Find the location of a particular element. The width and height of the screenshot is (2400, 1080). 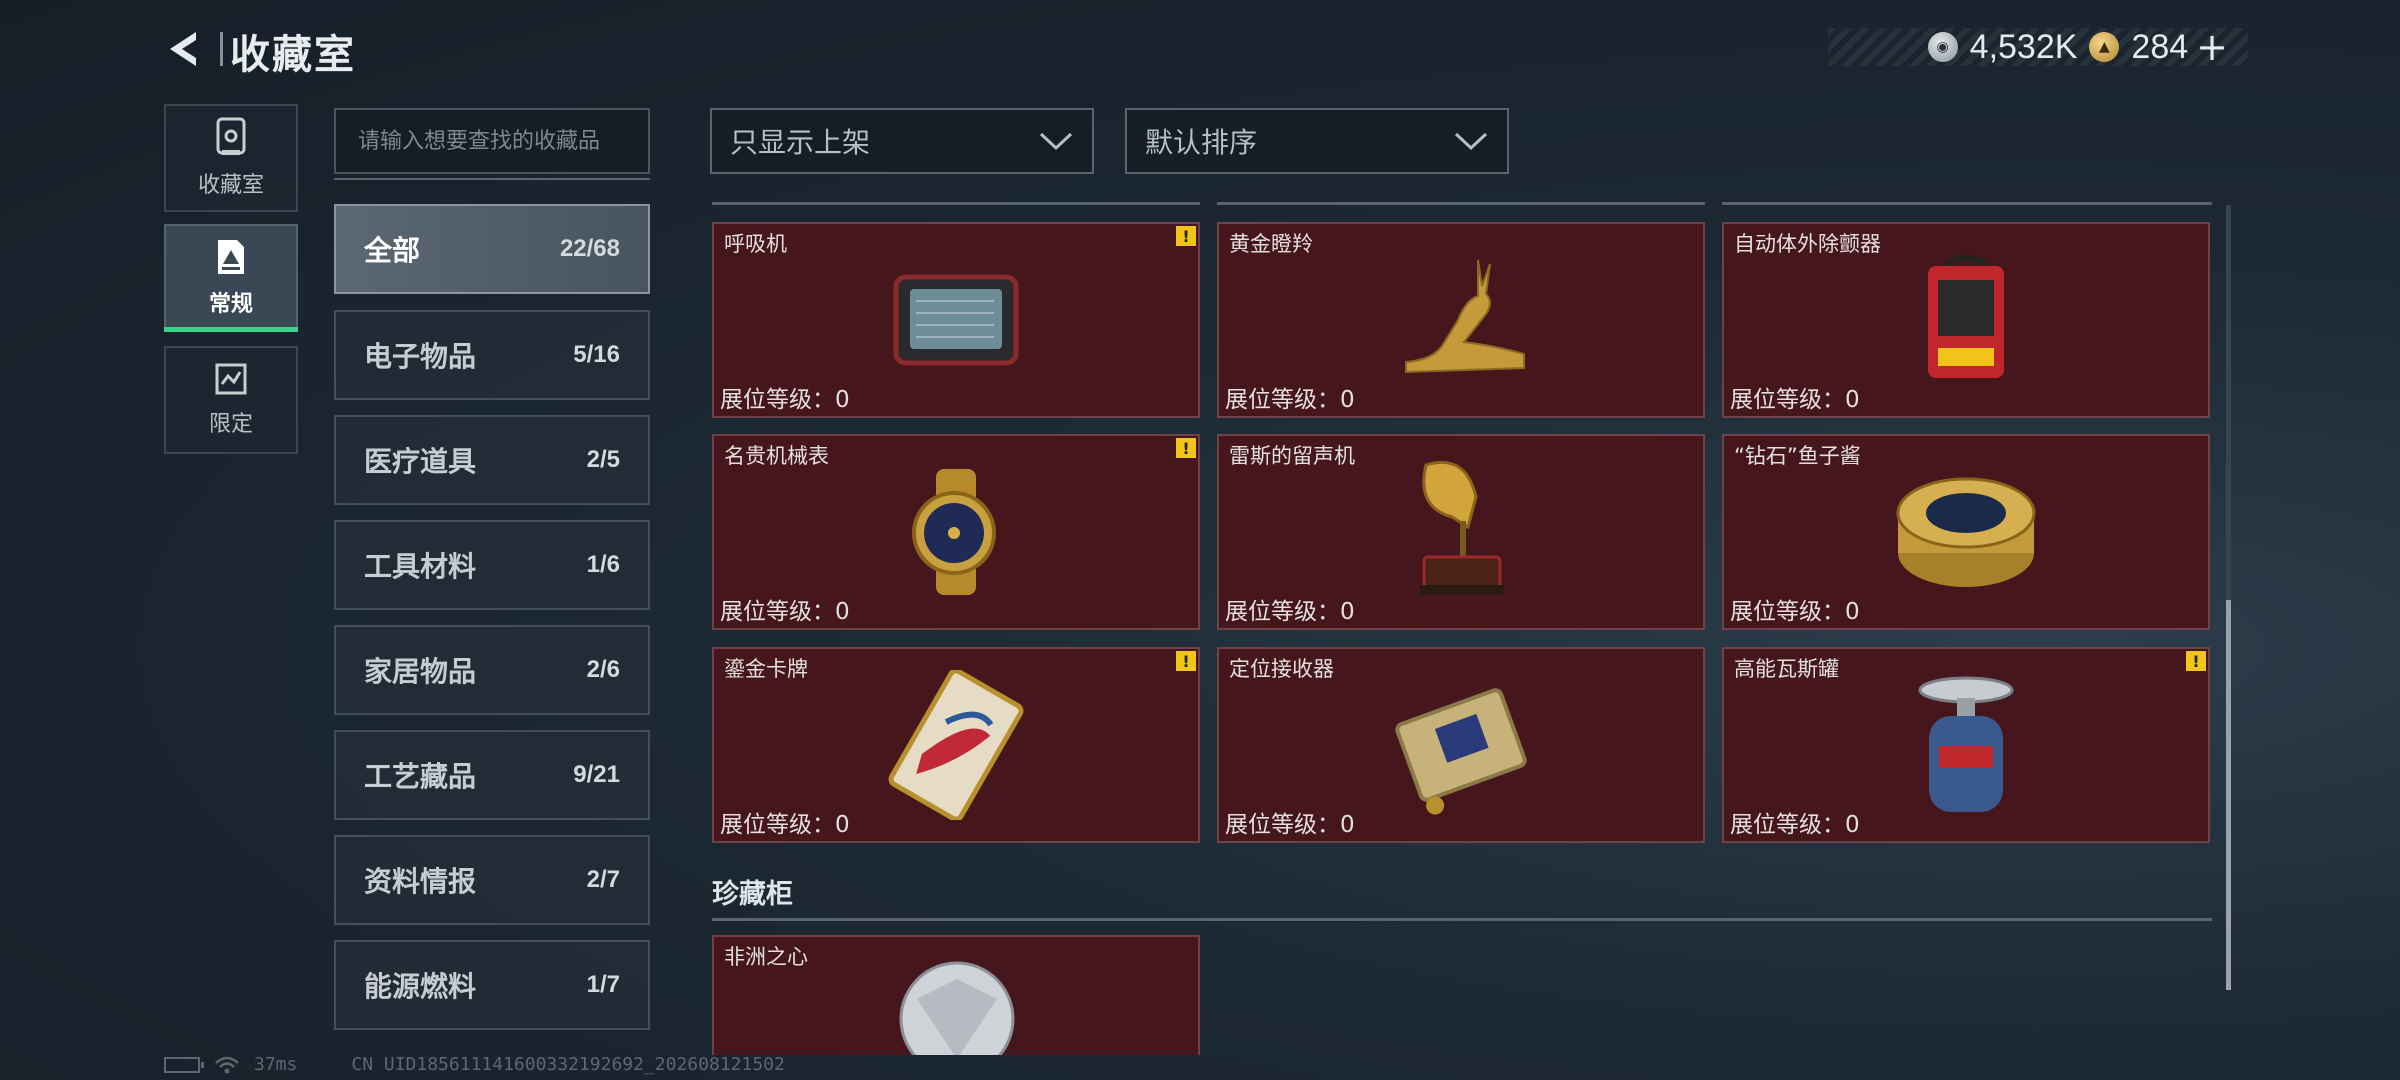

item-name: 自动体外除颤器 is located at coordinates (1807, 244).